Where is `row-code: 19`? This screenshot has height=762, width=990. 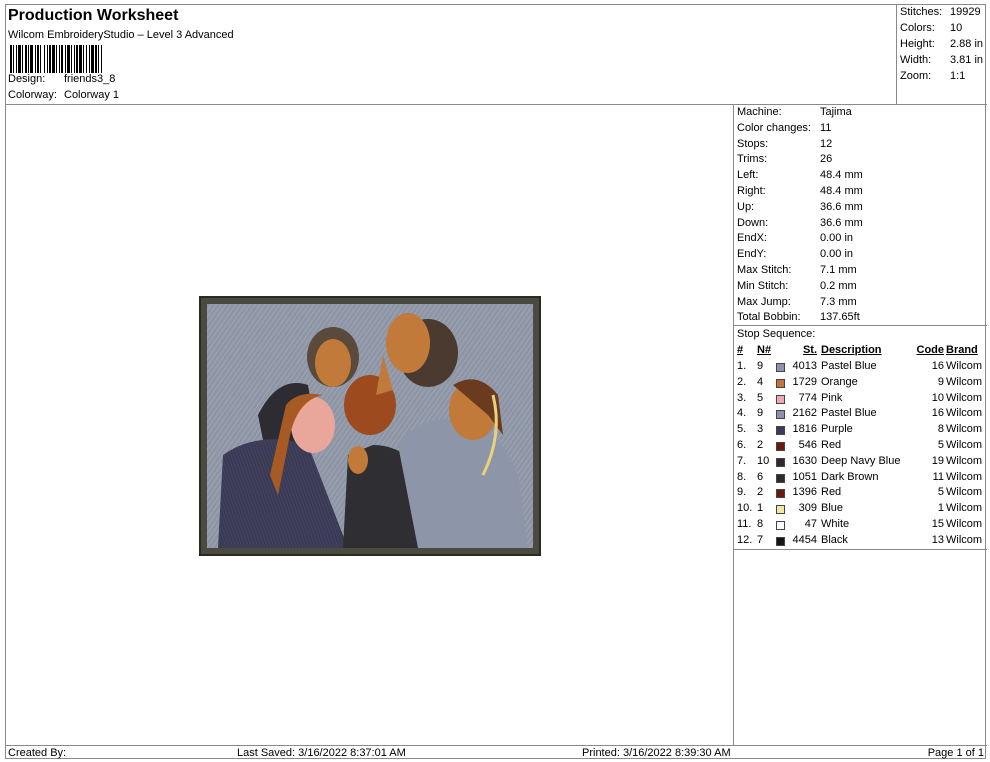
row-code: 19 is located at coordinates (937, 460).